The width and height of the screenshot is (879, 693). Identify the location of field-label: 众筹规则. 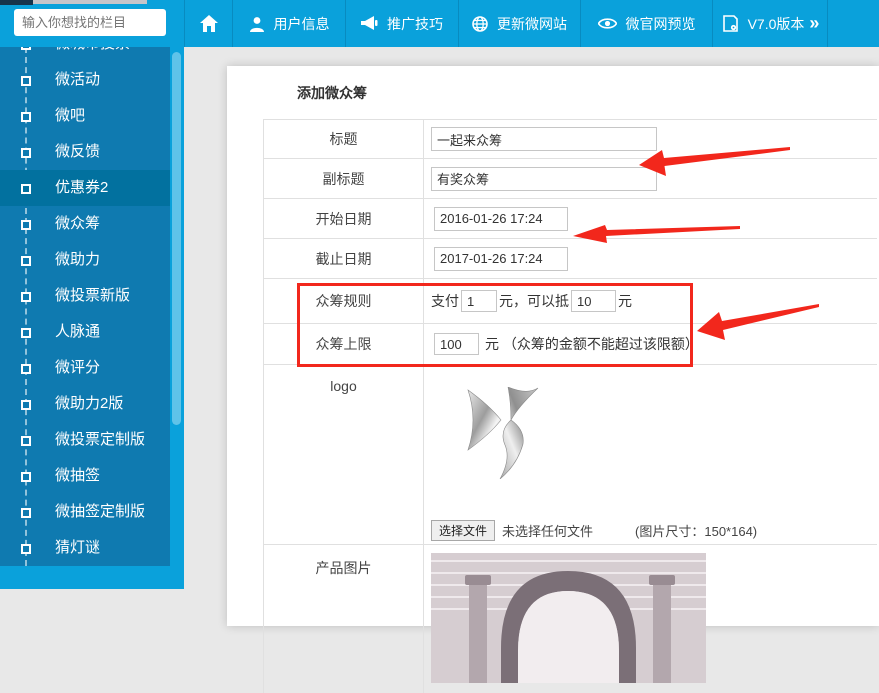
(344, 301).